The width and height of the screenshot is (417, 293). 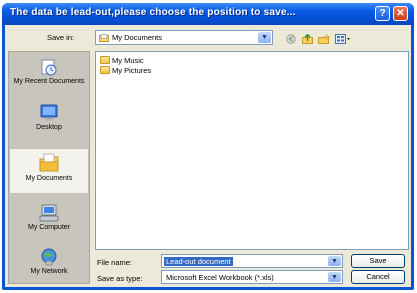 What do you see at coordinates (382, 13) in the screenshot?
I see `help-button: ?` at bounding box center [382, 13].